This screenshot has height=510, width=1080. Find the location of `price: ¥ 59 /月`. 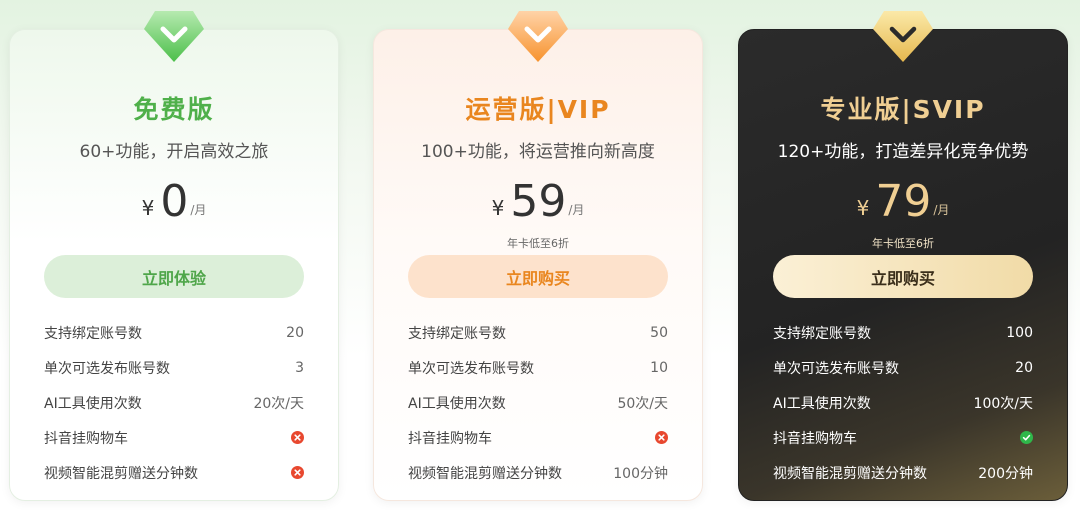

price: ¥ 59 /月 is located at coordinates (538, 200).